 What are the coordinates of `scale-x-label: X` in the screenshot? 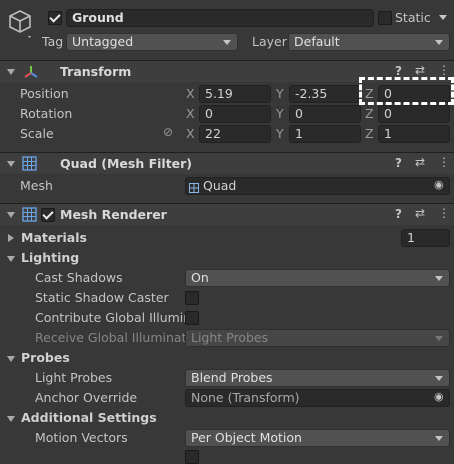 It's located at (190, 133).